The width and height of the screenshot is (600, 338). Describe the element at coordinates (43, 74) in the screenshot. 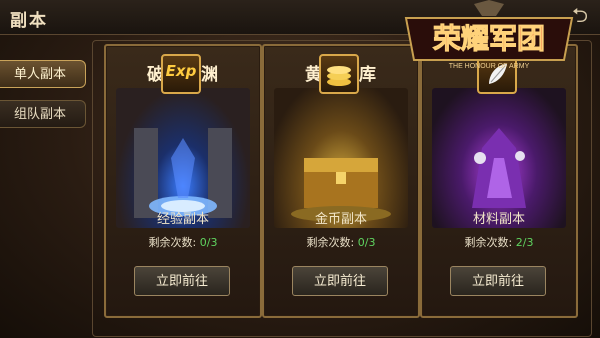

I see `tab-solo-dungeon: 单人副本` at that location.